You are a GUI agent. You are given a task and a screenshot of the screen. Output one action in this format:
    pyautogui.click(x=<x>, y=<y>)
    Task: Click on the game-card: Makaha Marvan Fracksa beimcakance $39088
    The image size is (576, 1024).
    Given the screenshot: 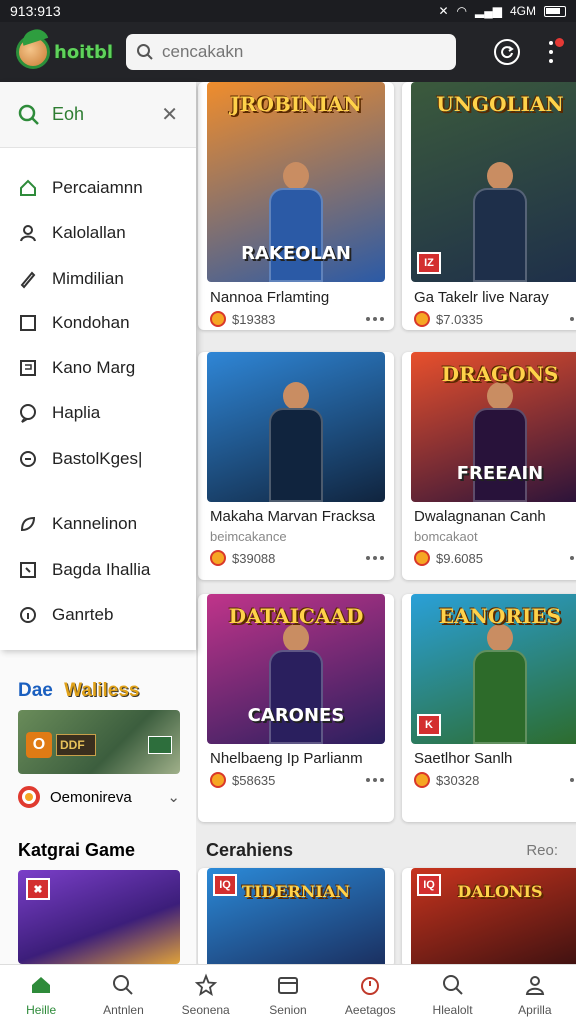 What is the action you would take?
    pyautogui.click(x=296, y=466)
    